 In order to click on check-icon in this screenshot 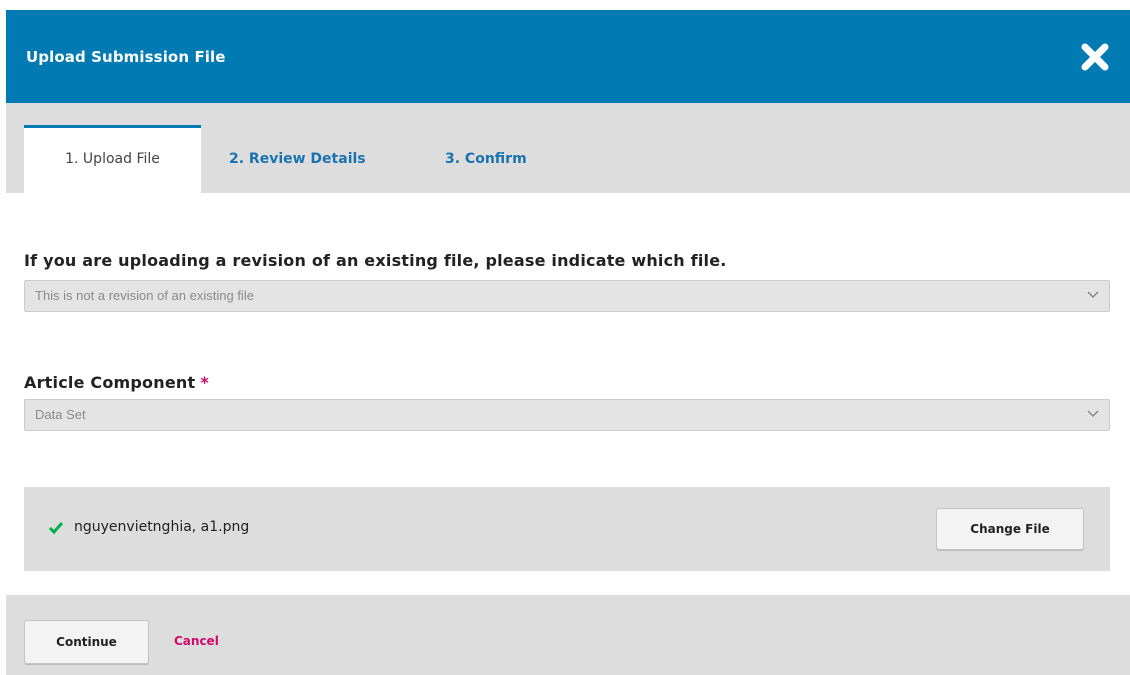, I will do `click(56, 528)`.